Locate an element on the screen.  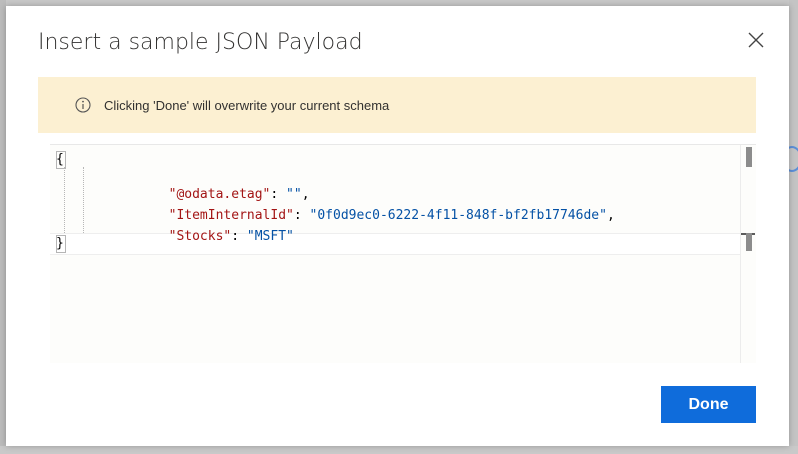
json-value: "0f0d9ec0-6222-4f11-848f-bf2fb17746de" is located at coordinates (458, 215).